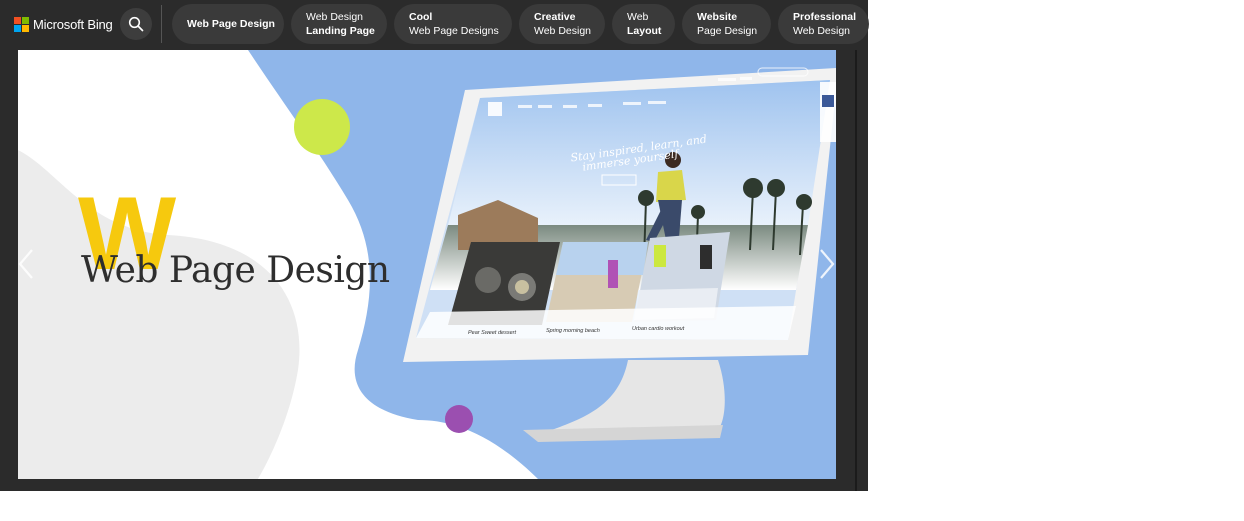 The height and width of the screenshot is (521, 1244). Describe the element at coordinates (335, 17) in the screenshot. I see `chip-label-line1: Web Design` at that location.